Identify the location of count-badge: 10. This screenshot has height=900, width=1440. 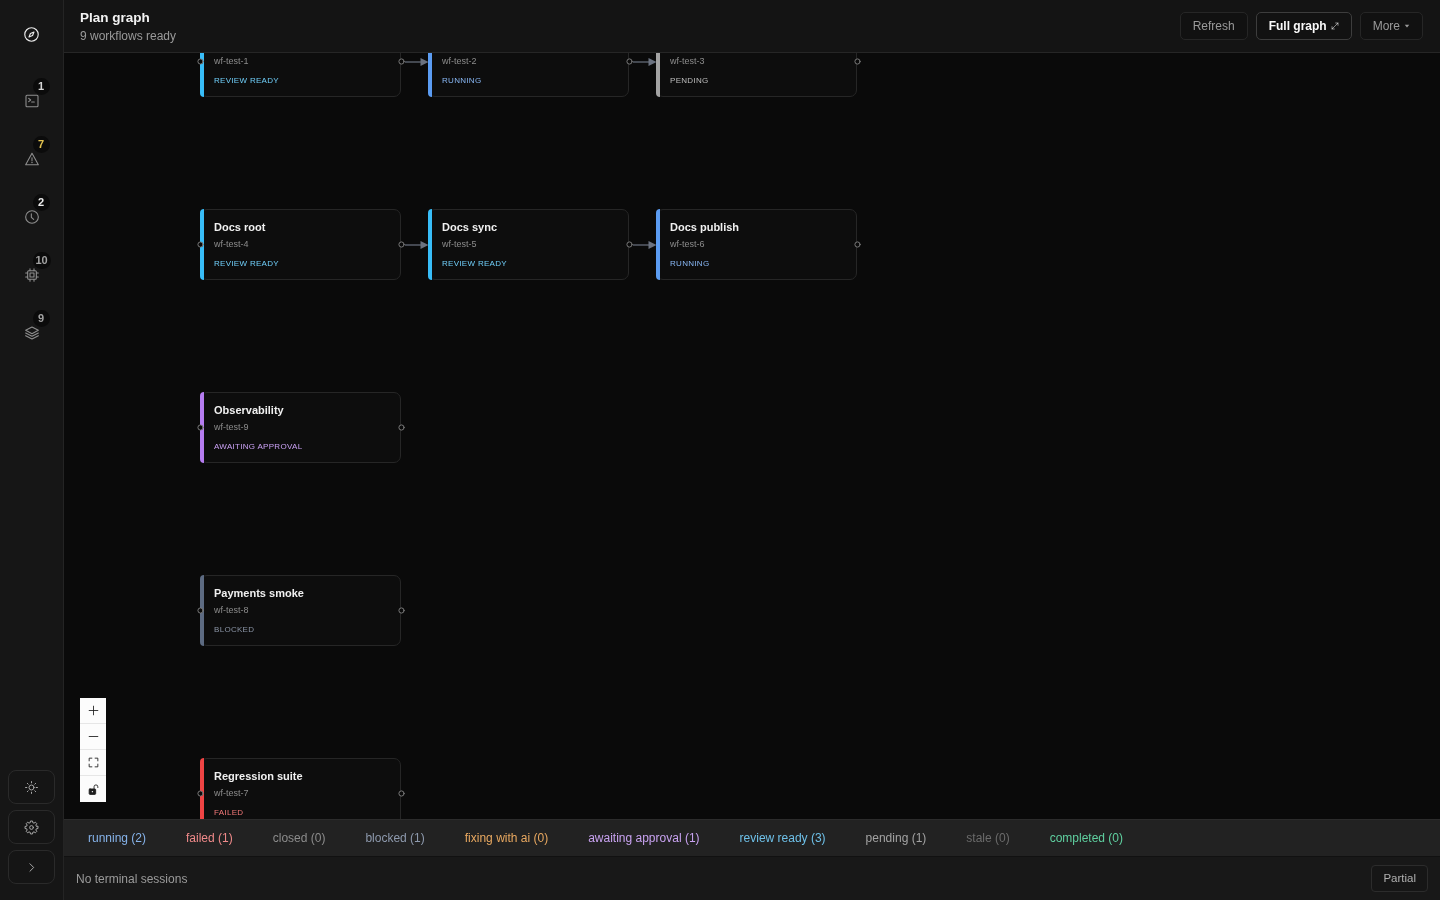
(41, 260).